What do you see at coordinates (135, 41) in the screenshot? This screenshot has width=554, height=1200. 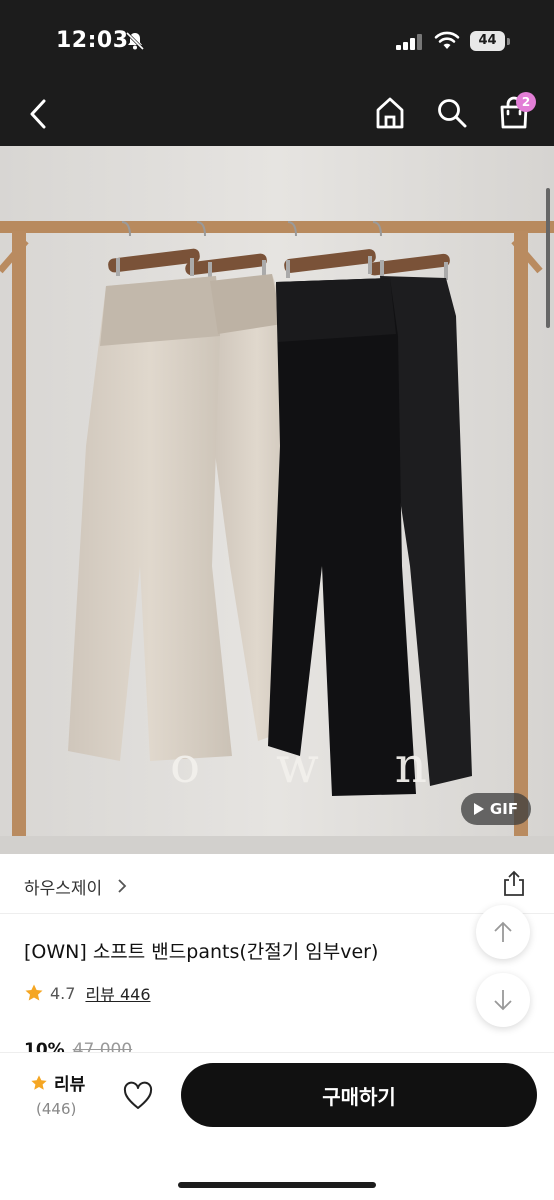 I see `bell-slash-icon` at bounding box center [135, 41].